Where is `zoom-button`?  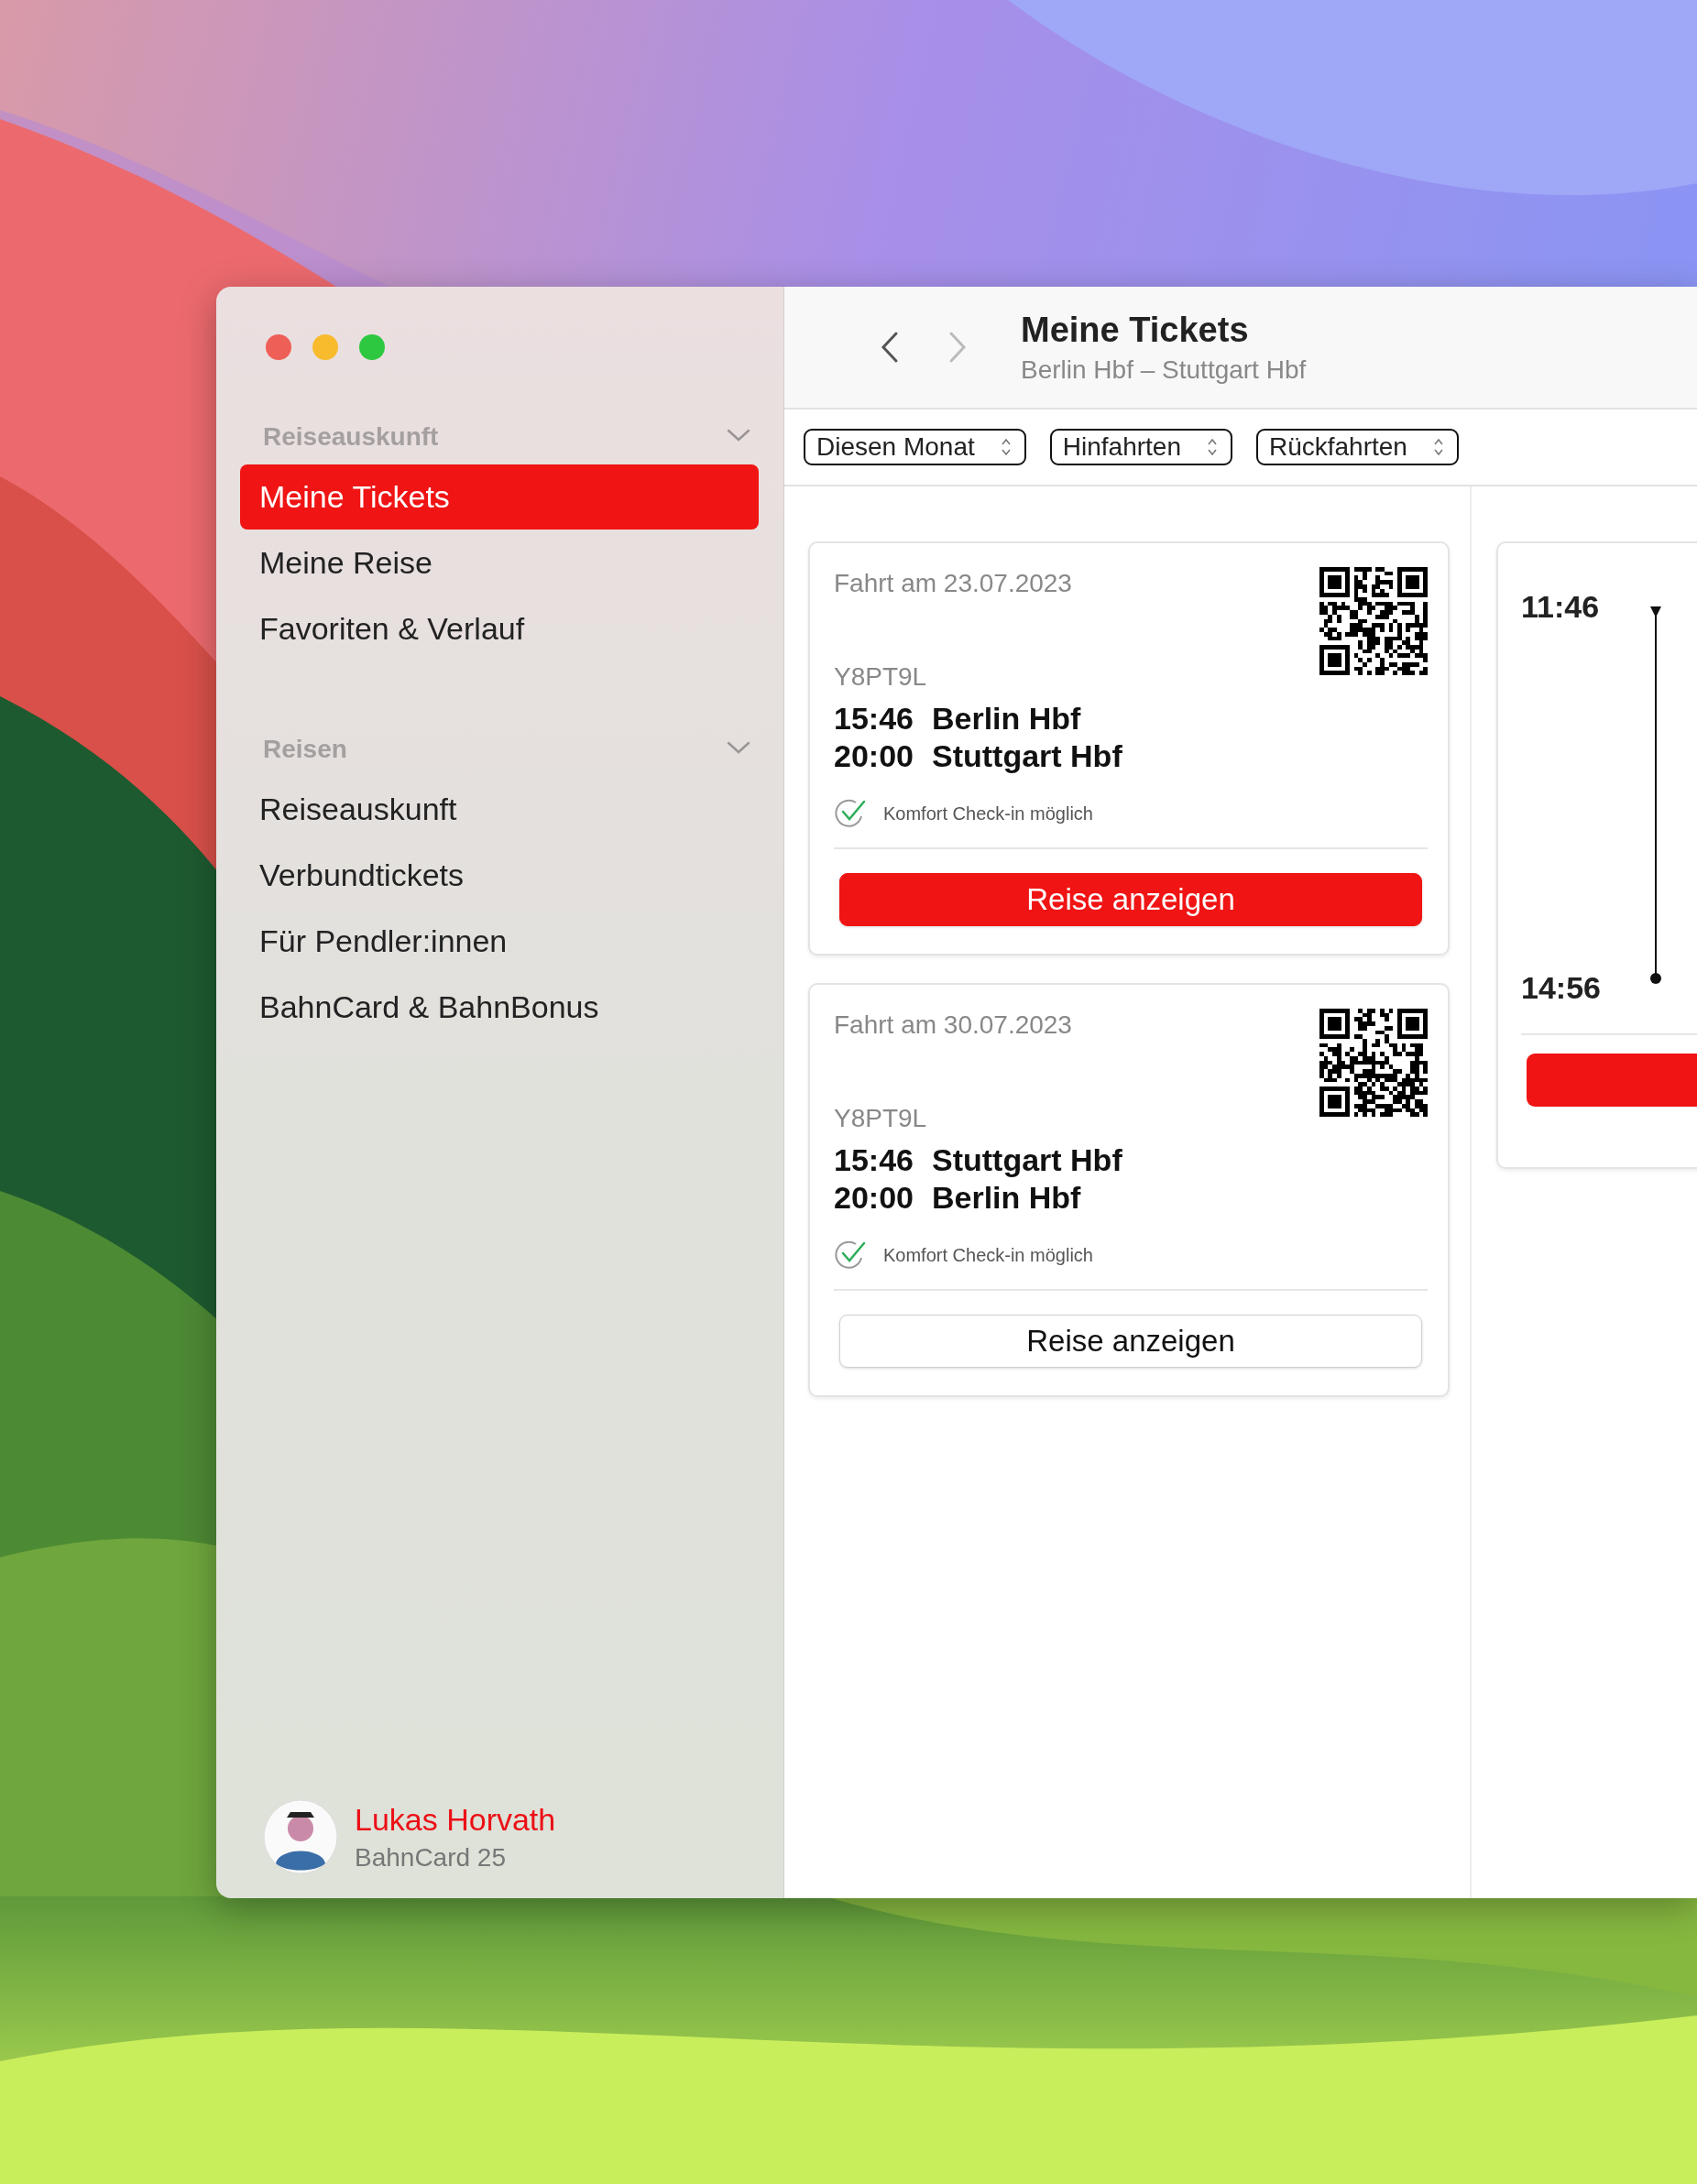
zoom-button is located at coordinates (372, 347).